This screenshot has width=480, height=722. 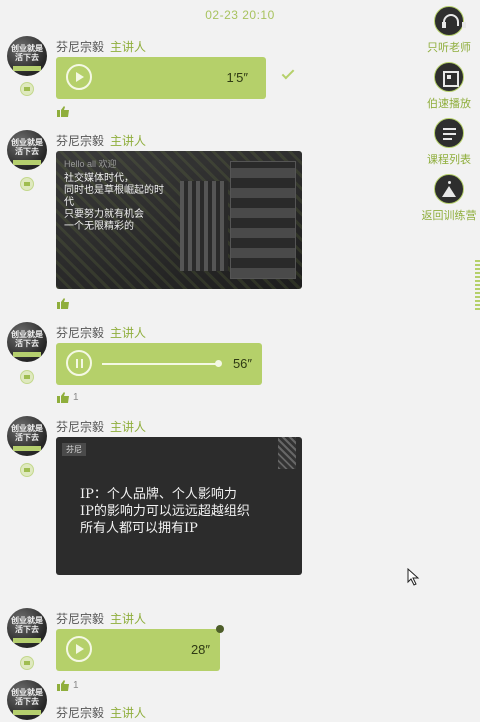 I want to click on slide-line: 只要努力就有机会, so click(x=104, y=214).